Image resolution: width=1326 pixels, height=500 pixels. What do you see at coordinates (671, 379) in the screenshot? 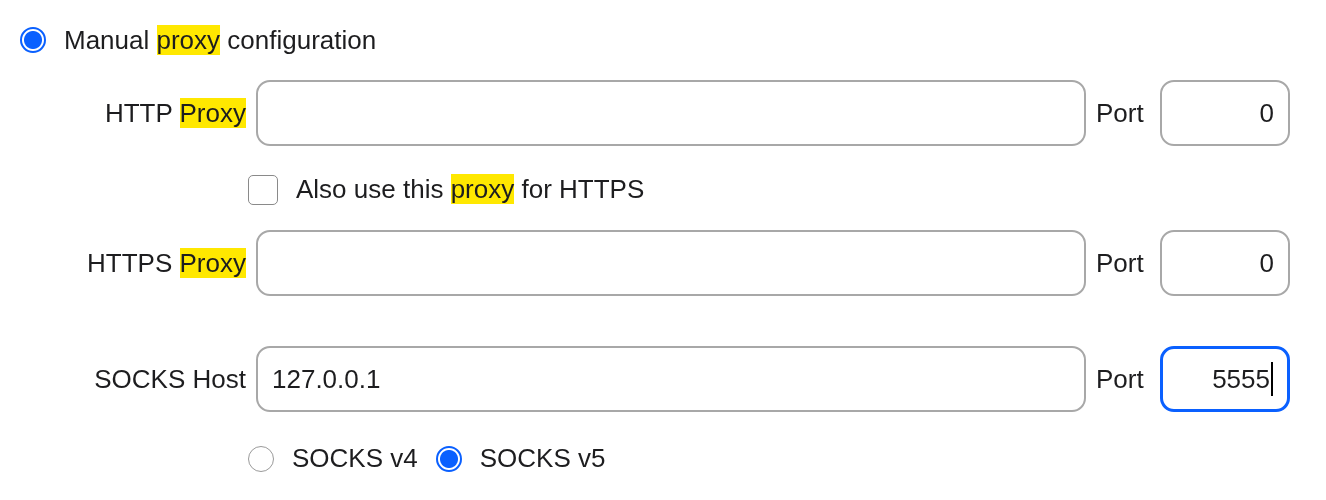
I see `host-field: 127.0.0.1` at bounding box center [671, 379].